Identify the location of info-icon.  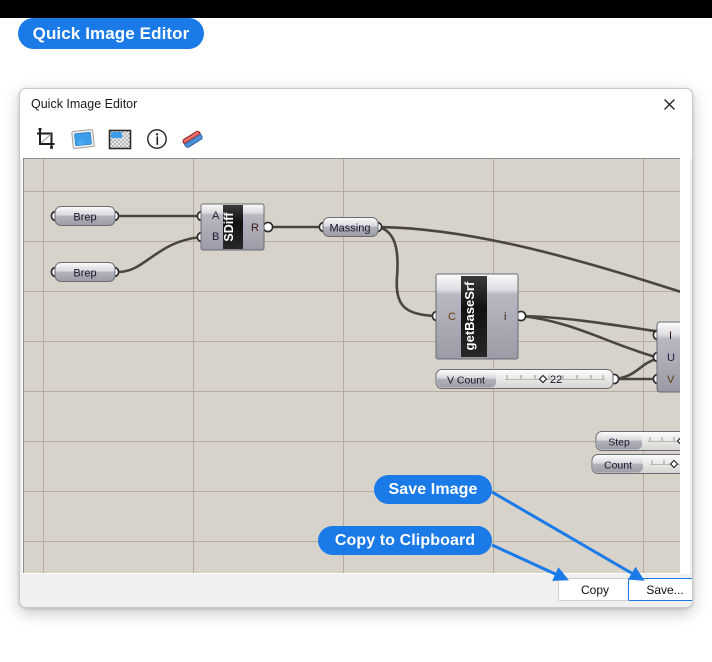
(157, 139).